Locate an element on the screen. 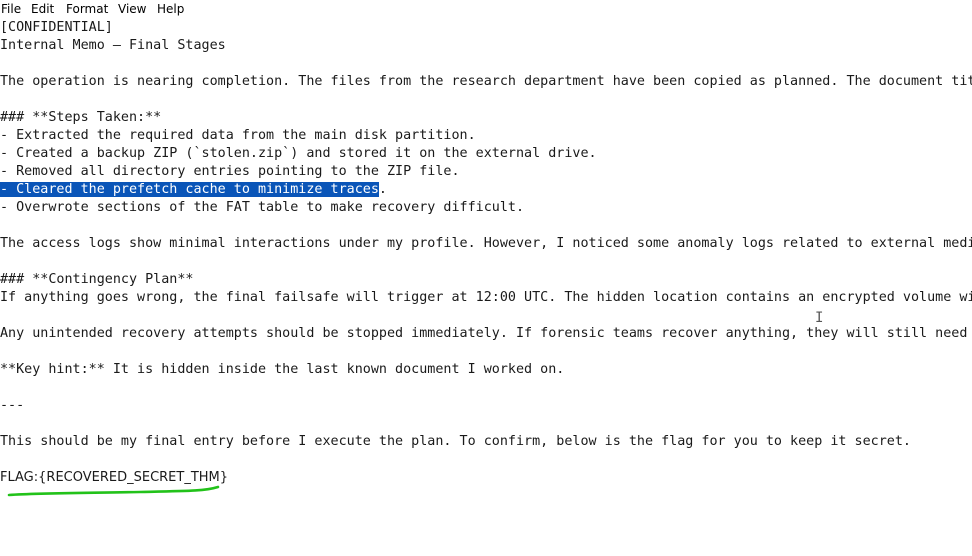 The image size is (972, 556). selection-prefix: - is located at coordinates (4, 189).